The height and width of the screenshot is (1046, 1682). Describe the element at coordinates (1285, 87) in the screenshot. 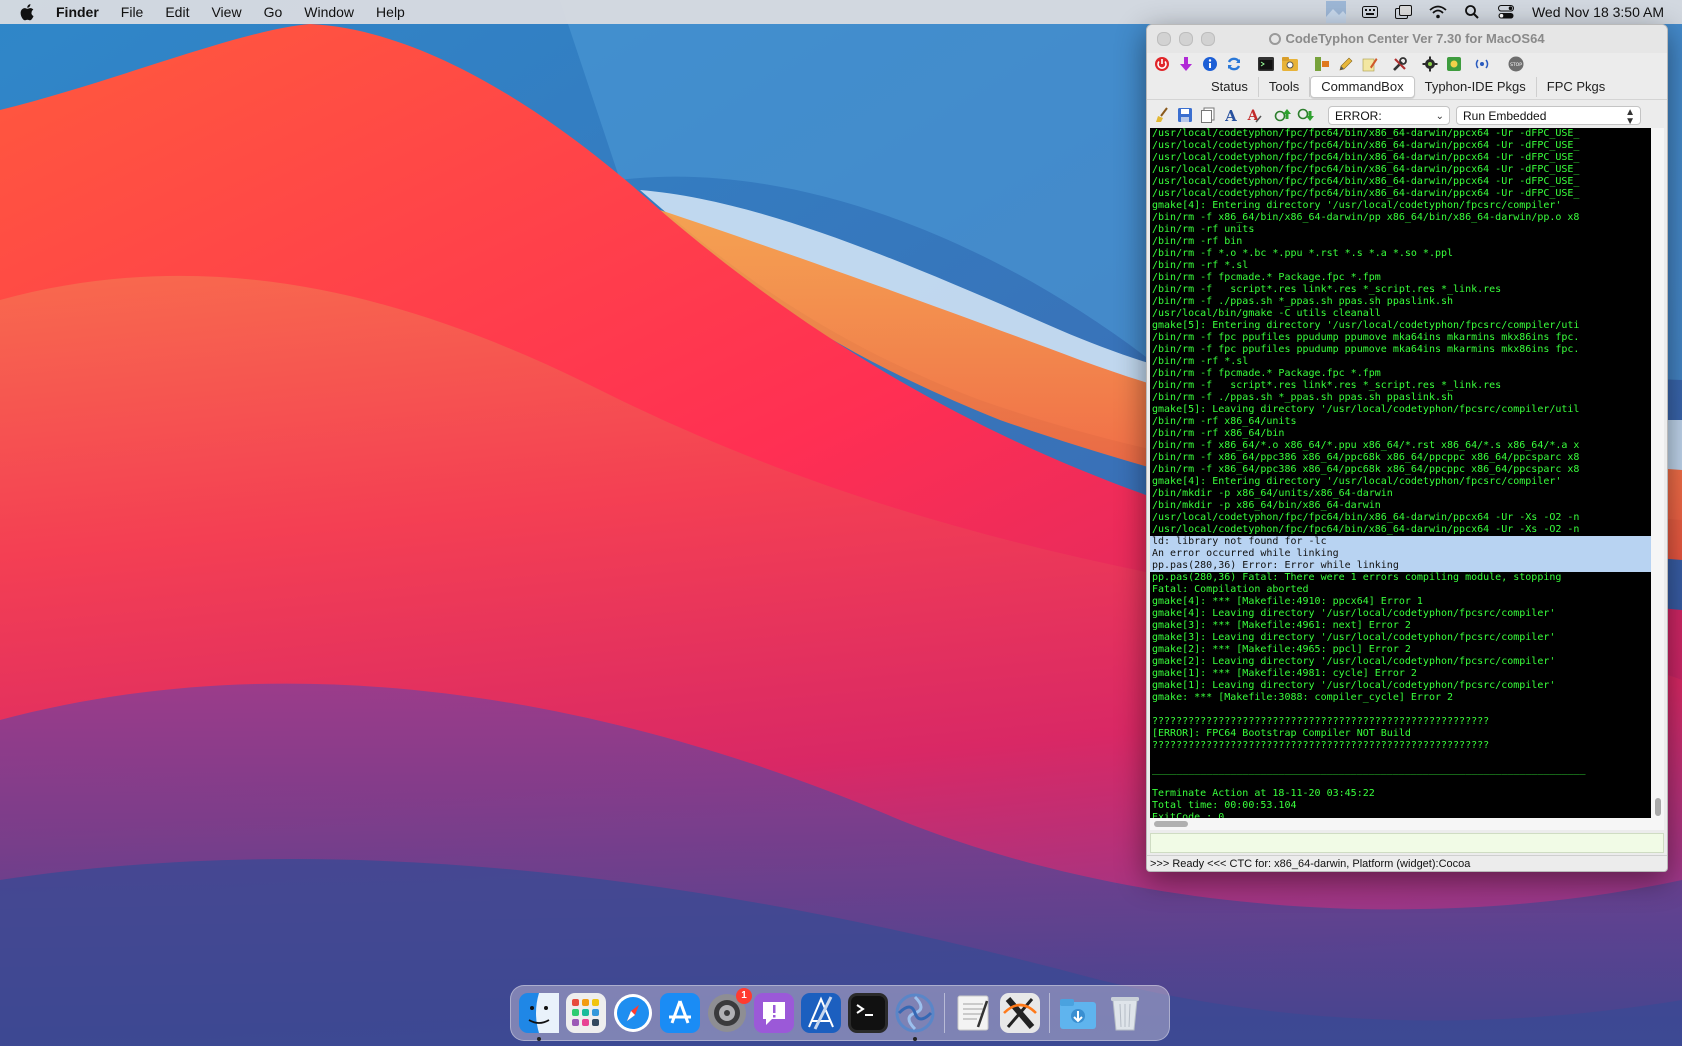

I see `tab-tools: Tools` at that location.